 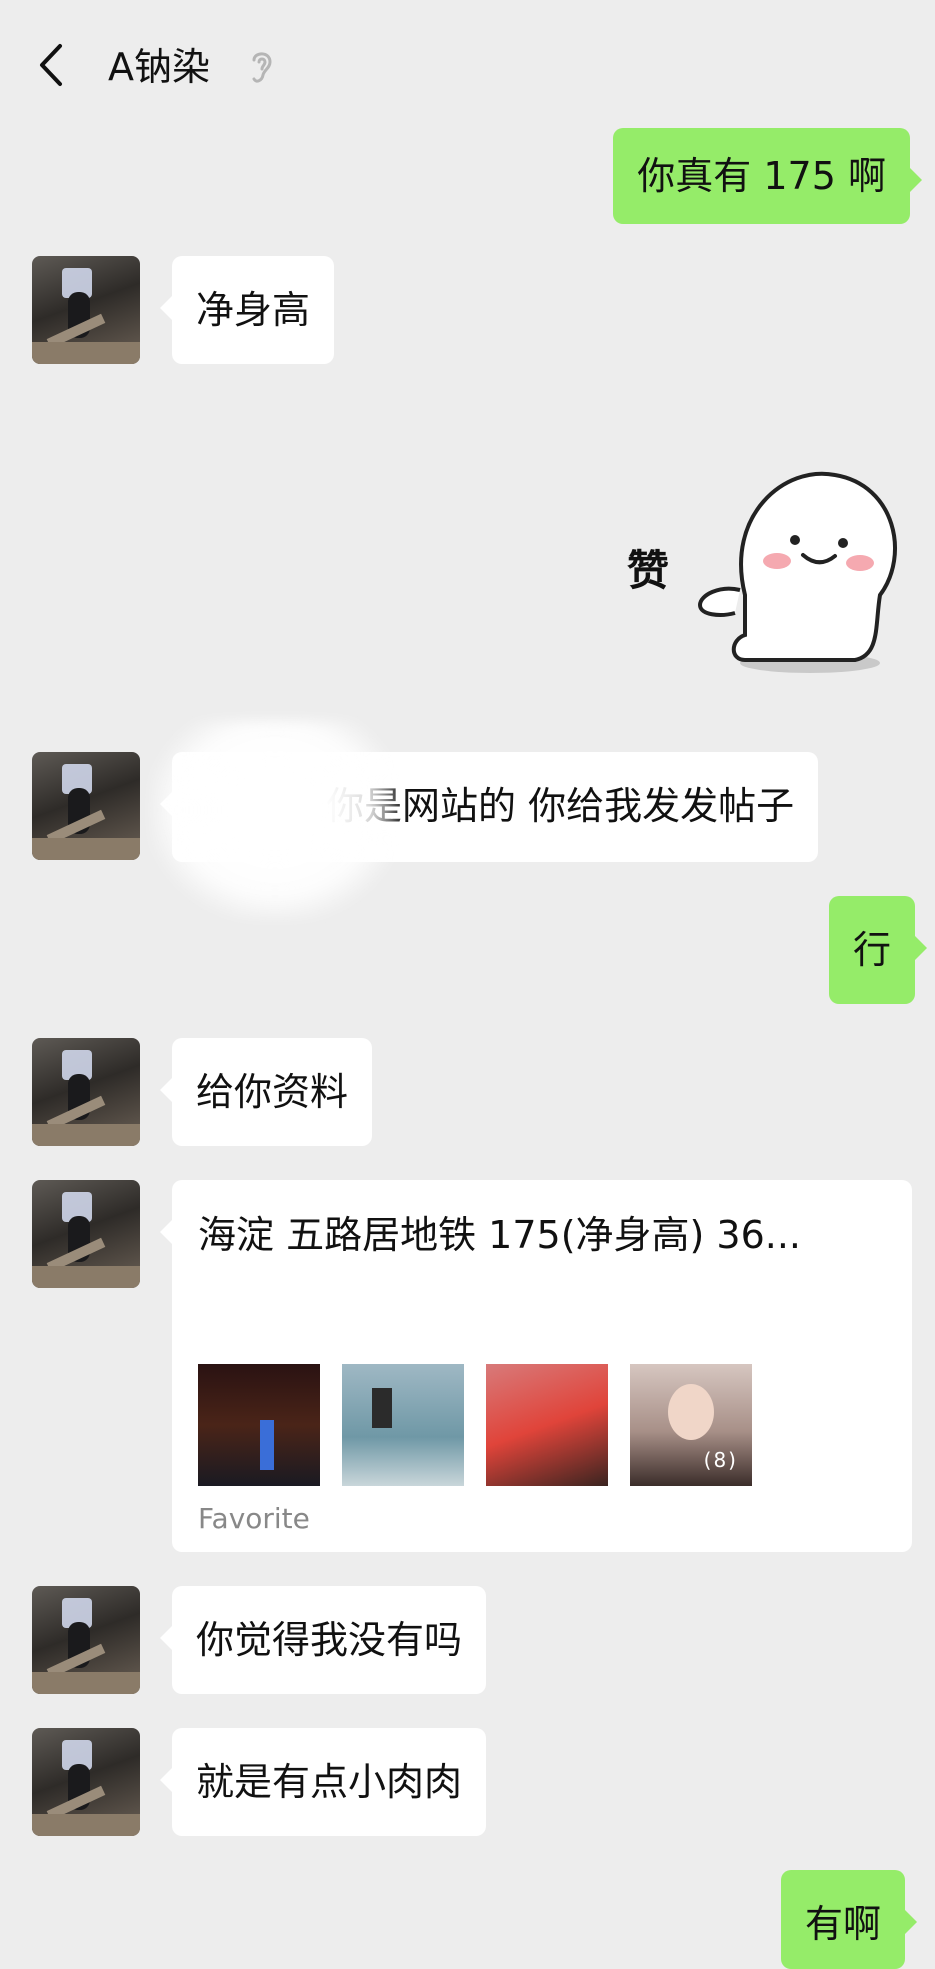 What do you see at coordinates (765, 570) in the screenshot?
I see `sticker-image: 赞` at bounding box center [765, 570].